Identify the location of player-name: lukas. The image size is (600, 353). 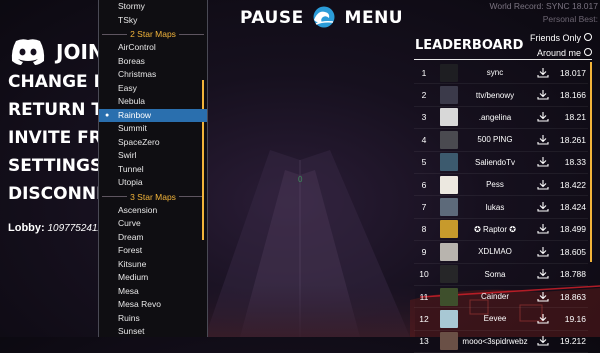
(495, 207).